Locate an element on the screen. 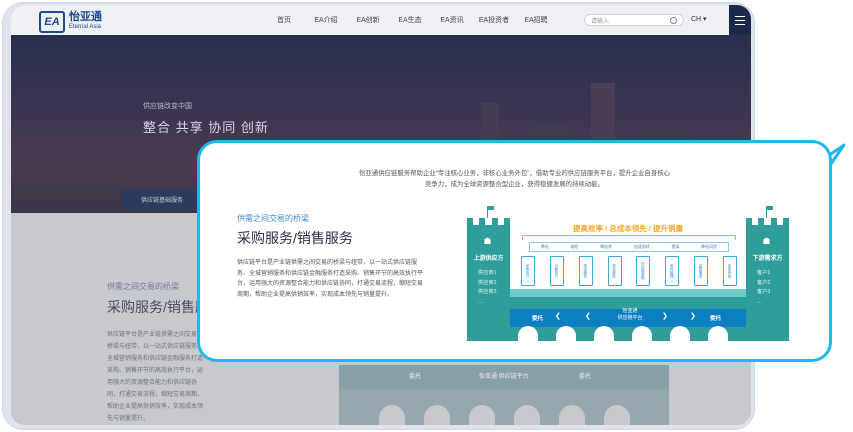 This screenshot has height=432, width=853. bridge-structure: 委托 ❮ ❮ 怡亚通 供应链平台 ❯ ❯ 委托 is located at coordinates (628, 315).